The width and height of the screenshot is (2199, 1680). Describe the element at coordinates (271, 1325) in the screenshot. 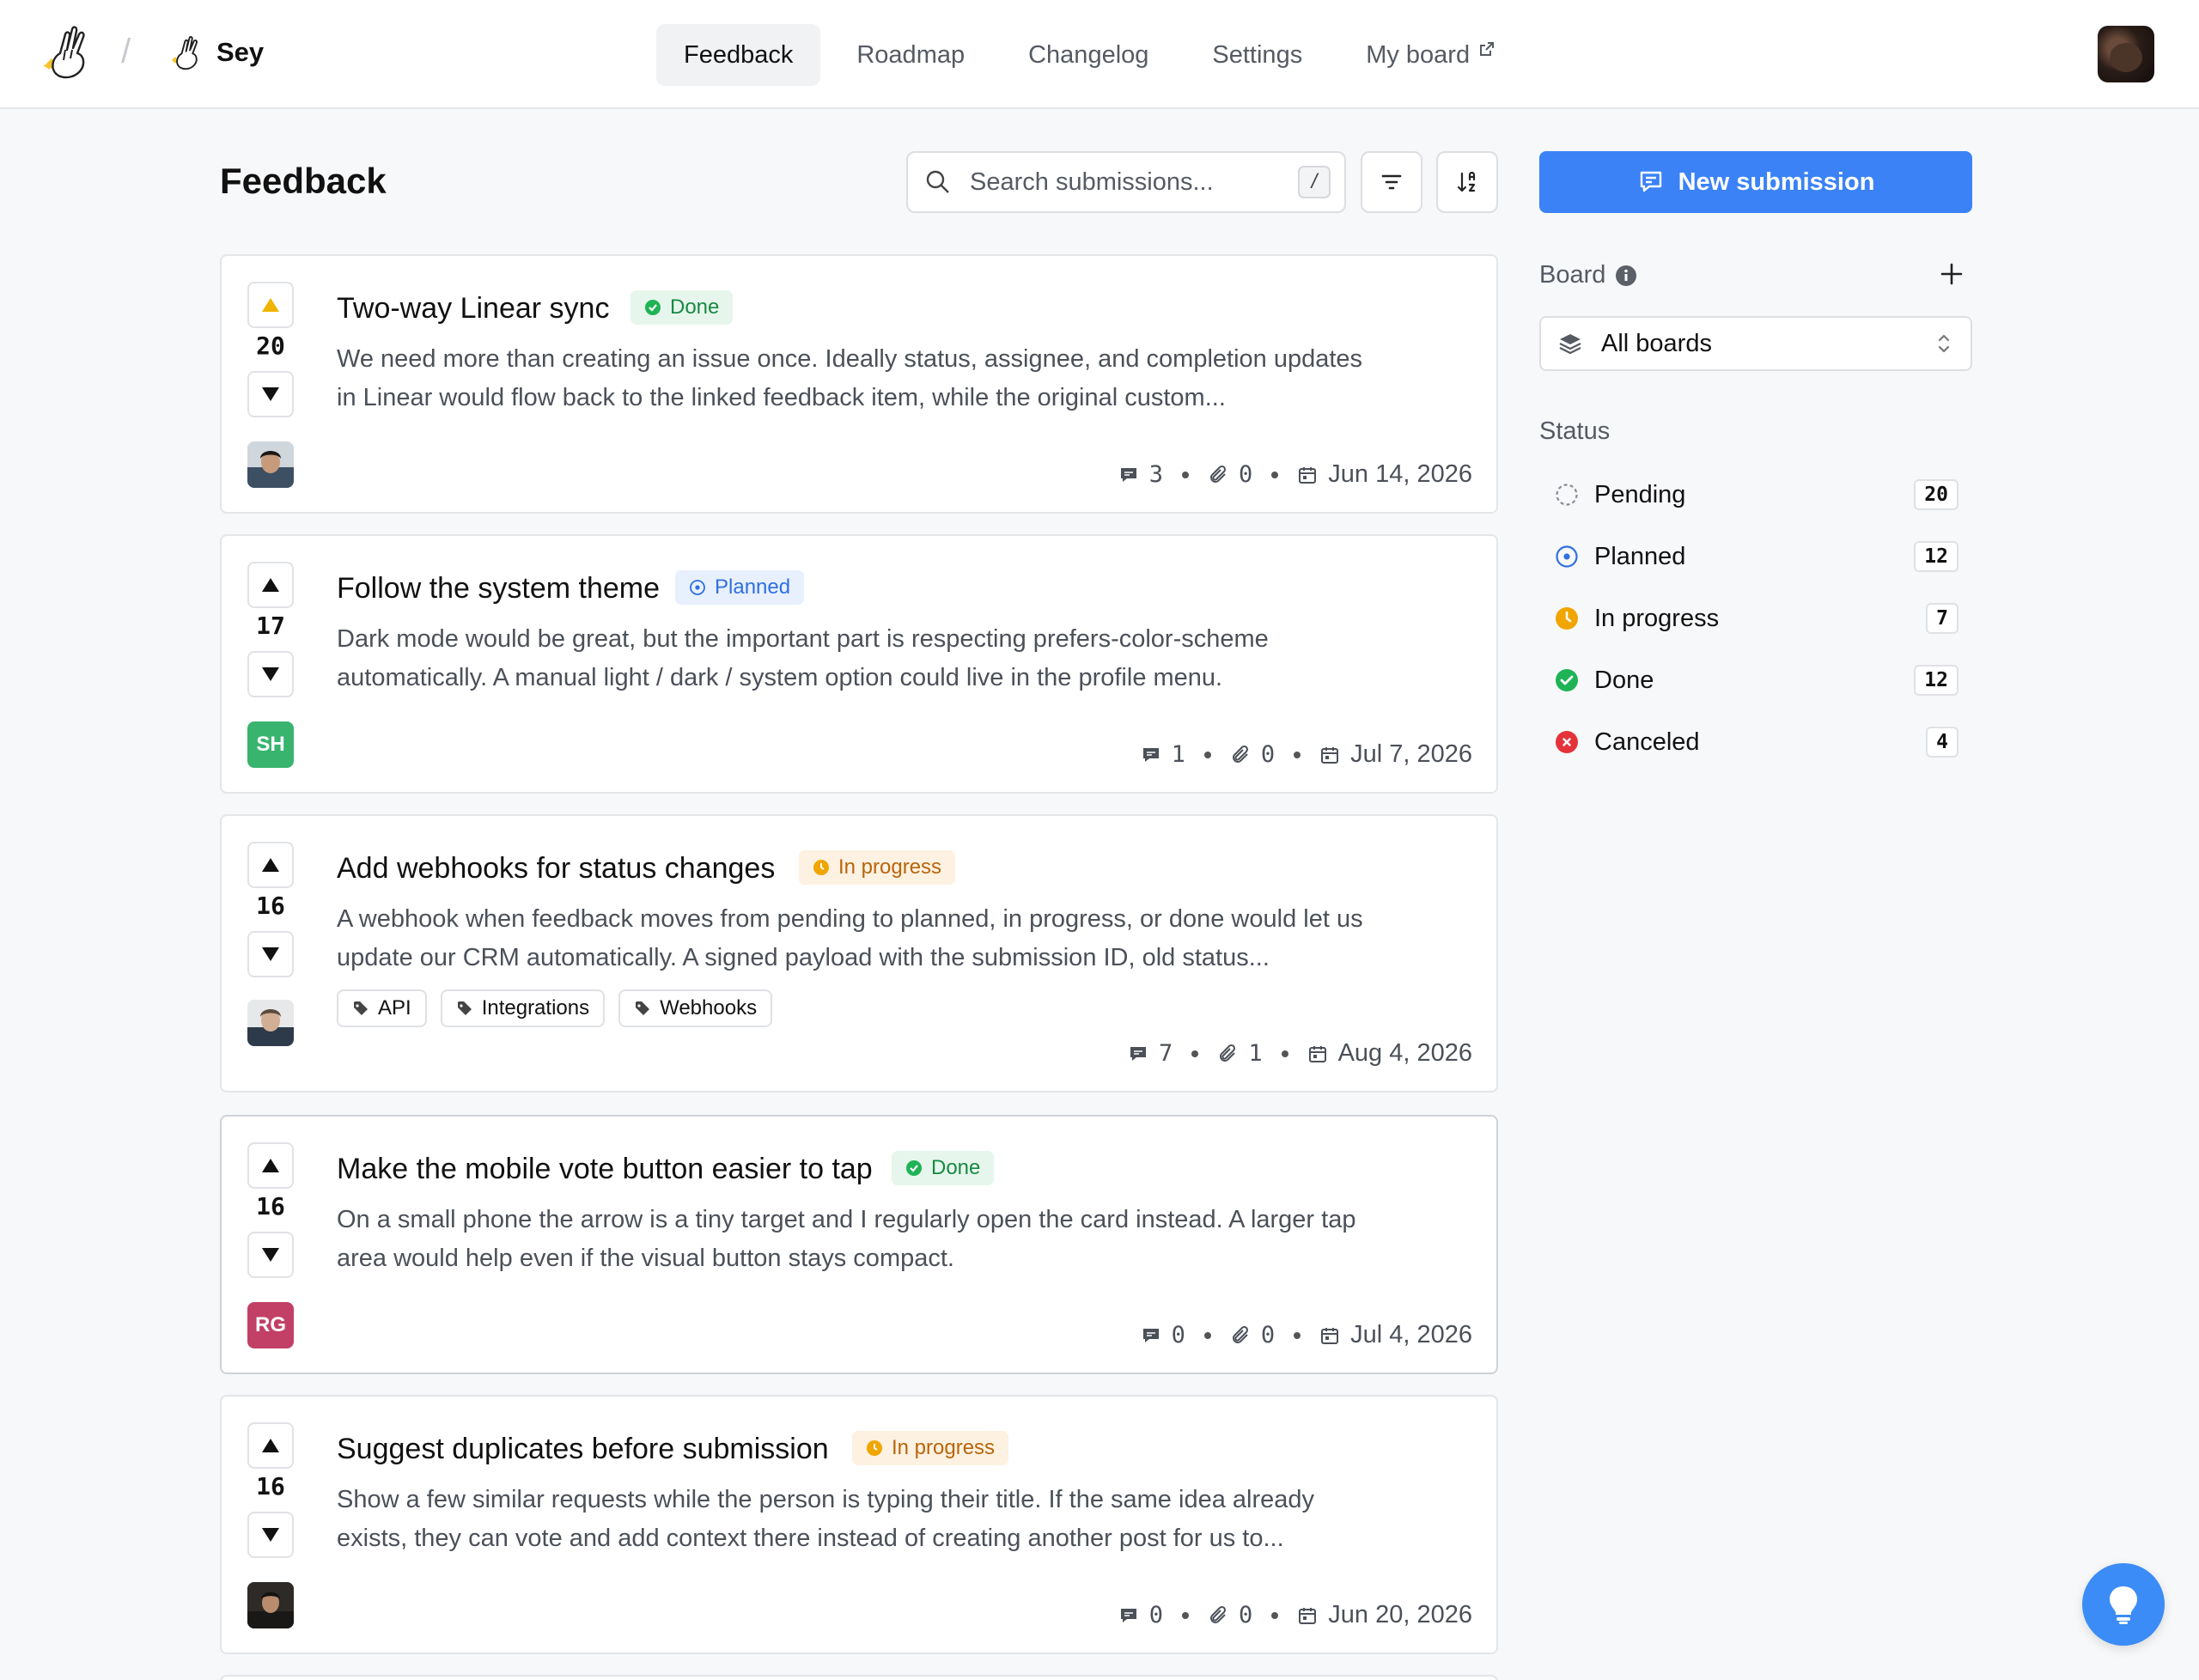

I see `author-avatar: RG` at that location.